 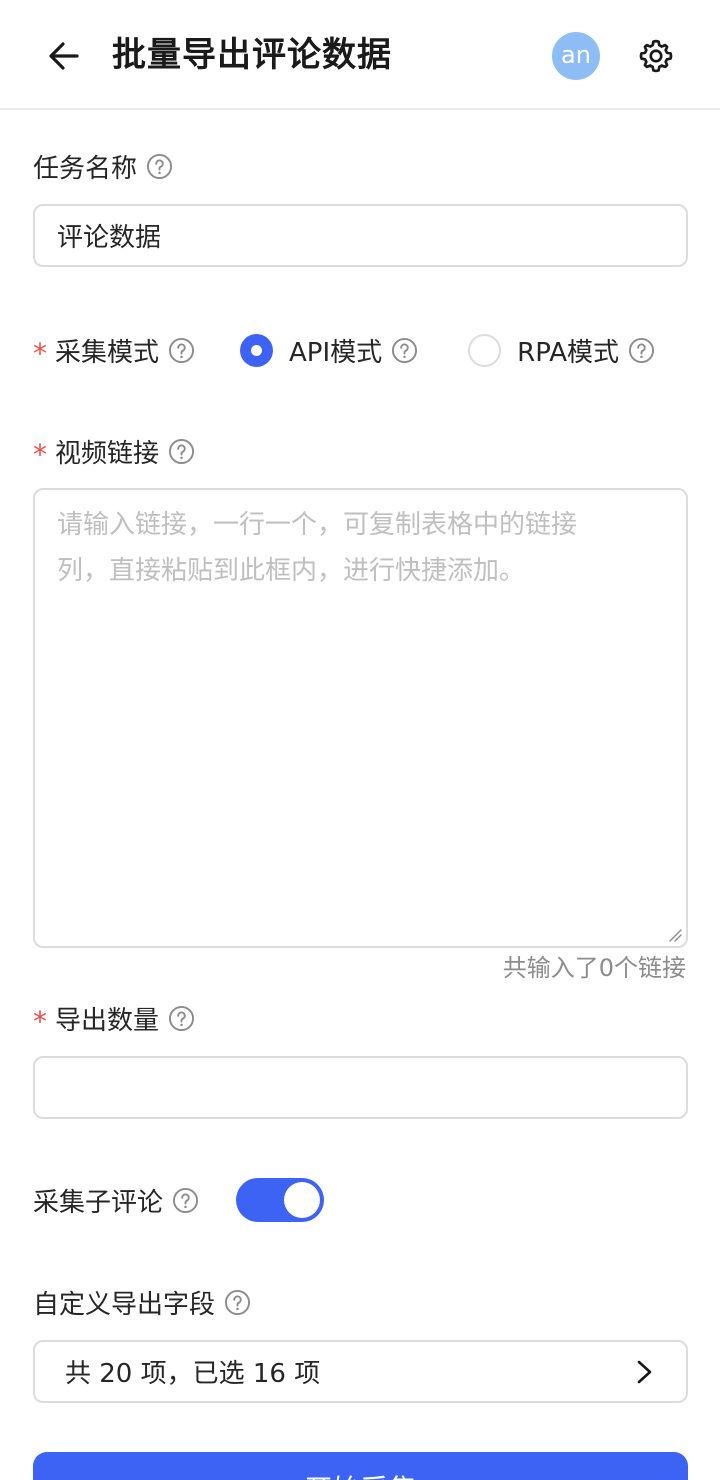 I want to click on radio-rpa-mode: RPA模式, so click(x=561, y=350).